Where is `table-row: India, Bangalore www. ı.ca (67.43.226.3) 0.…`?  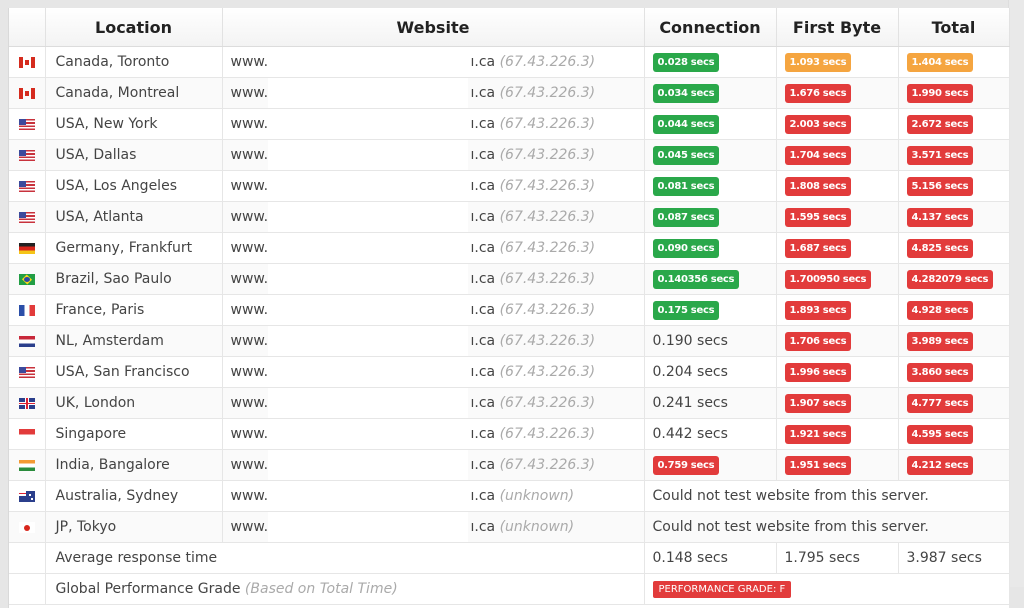
table-row: India, Bangalore www. ı.ca (67.43.226.3) 0.… is located at coordinates (509, 465).